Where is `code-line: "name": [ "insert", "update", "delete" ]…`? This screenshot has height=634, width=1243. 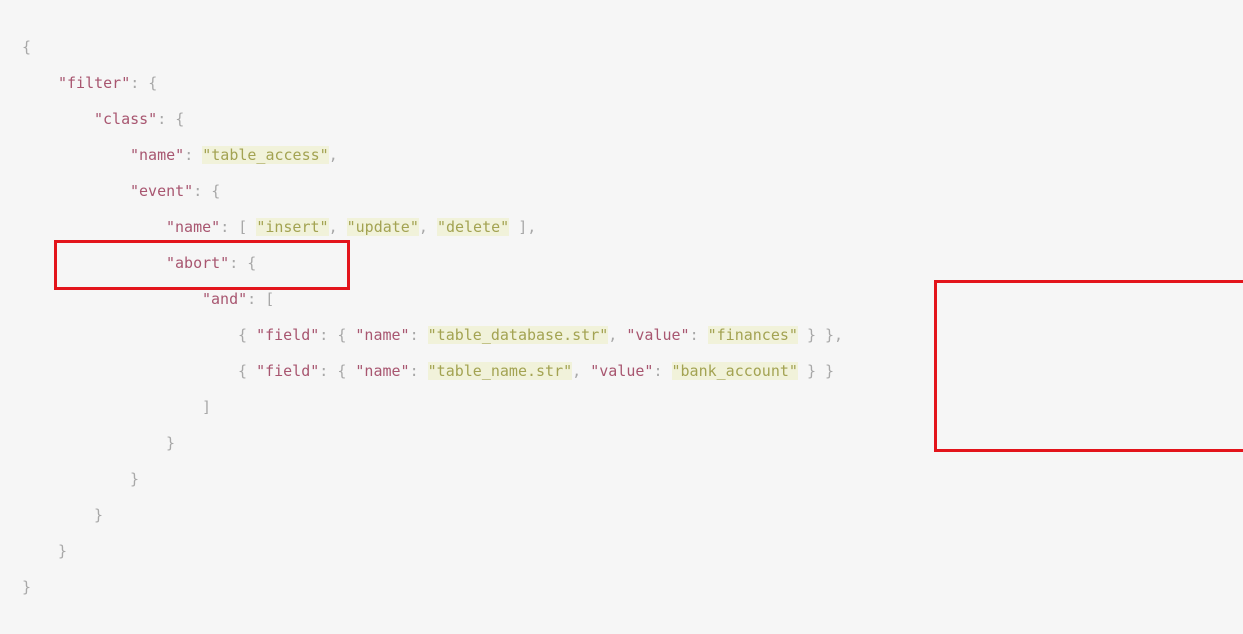
code-line: "name": [ "insert", "update", "delete" ]… is located at coordinates (351, 227).